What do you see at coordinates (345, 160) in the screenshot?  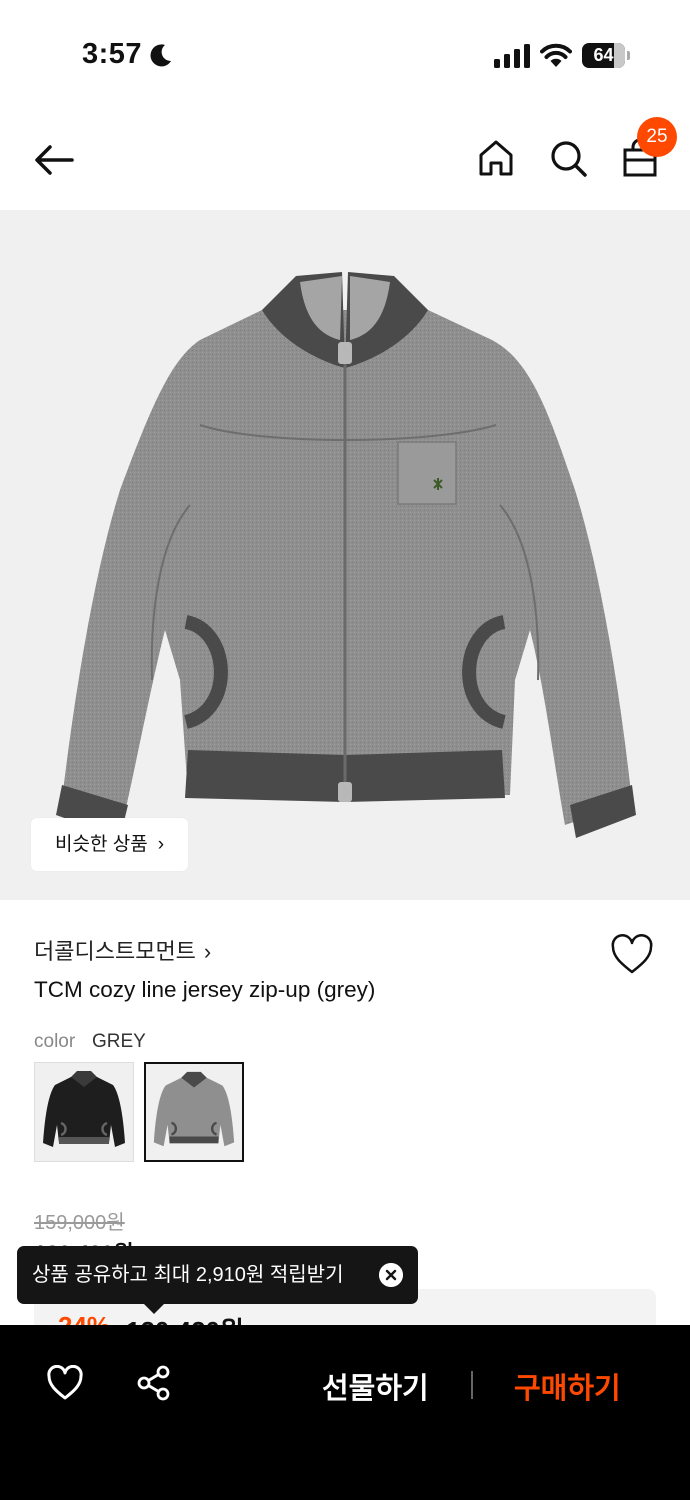 I see `top-nav` at bounding box center [345, 160].